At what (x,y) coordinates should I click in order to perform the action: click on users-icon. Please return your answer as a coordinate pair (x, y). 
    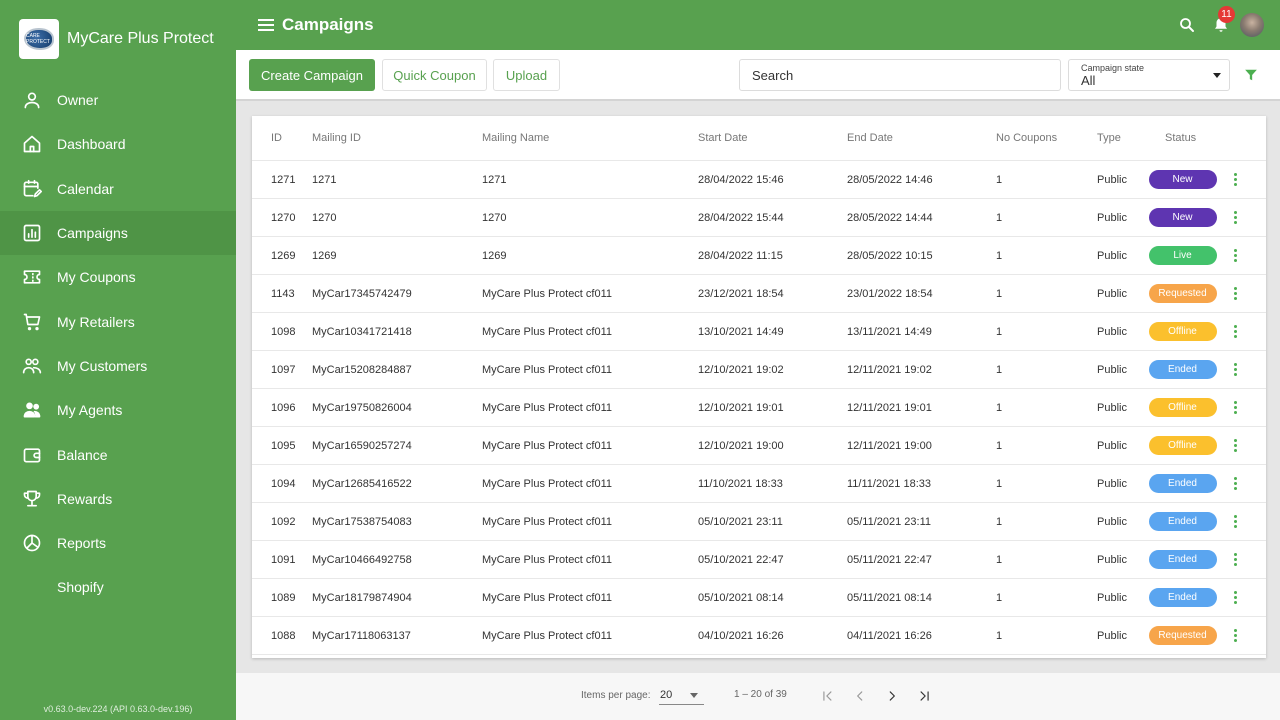
    Looking at the image, I should click on (32, 366).